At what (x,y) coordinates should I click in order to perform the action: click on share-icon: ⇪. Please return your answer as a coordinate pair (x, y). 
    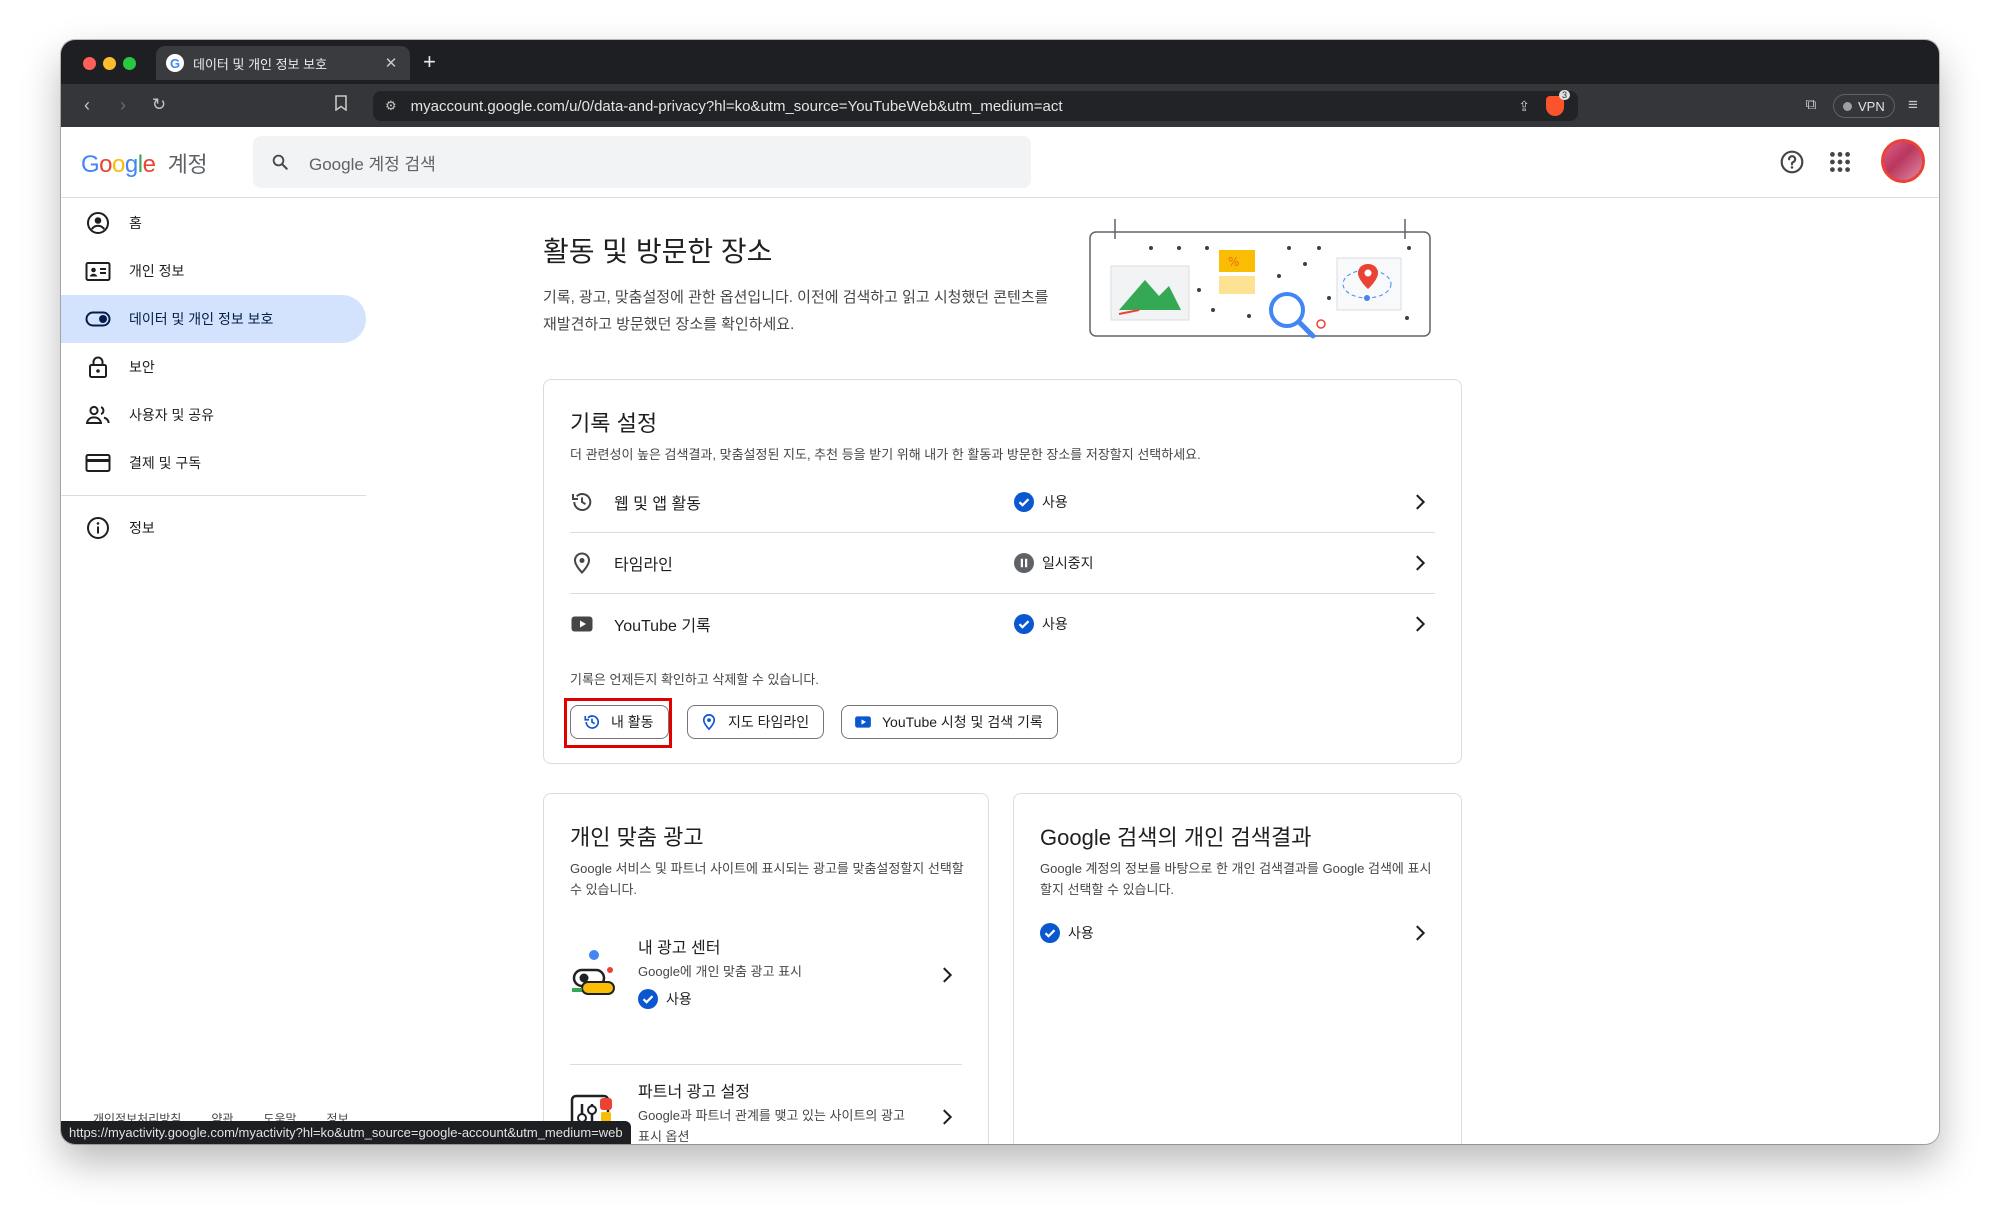
    Looking at the image, I should click on (1524, 106).